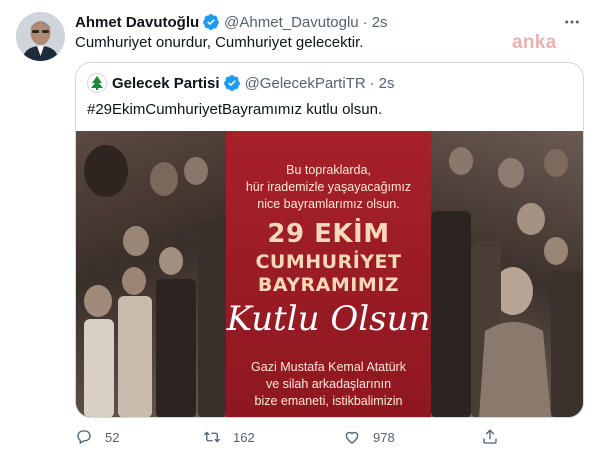  I want to click on like-count: 978, so click(384, 437).